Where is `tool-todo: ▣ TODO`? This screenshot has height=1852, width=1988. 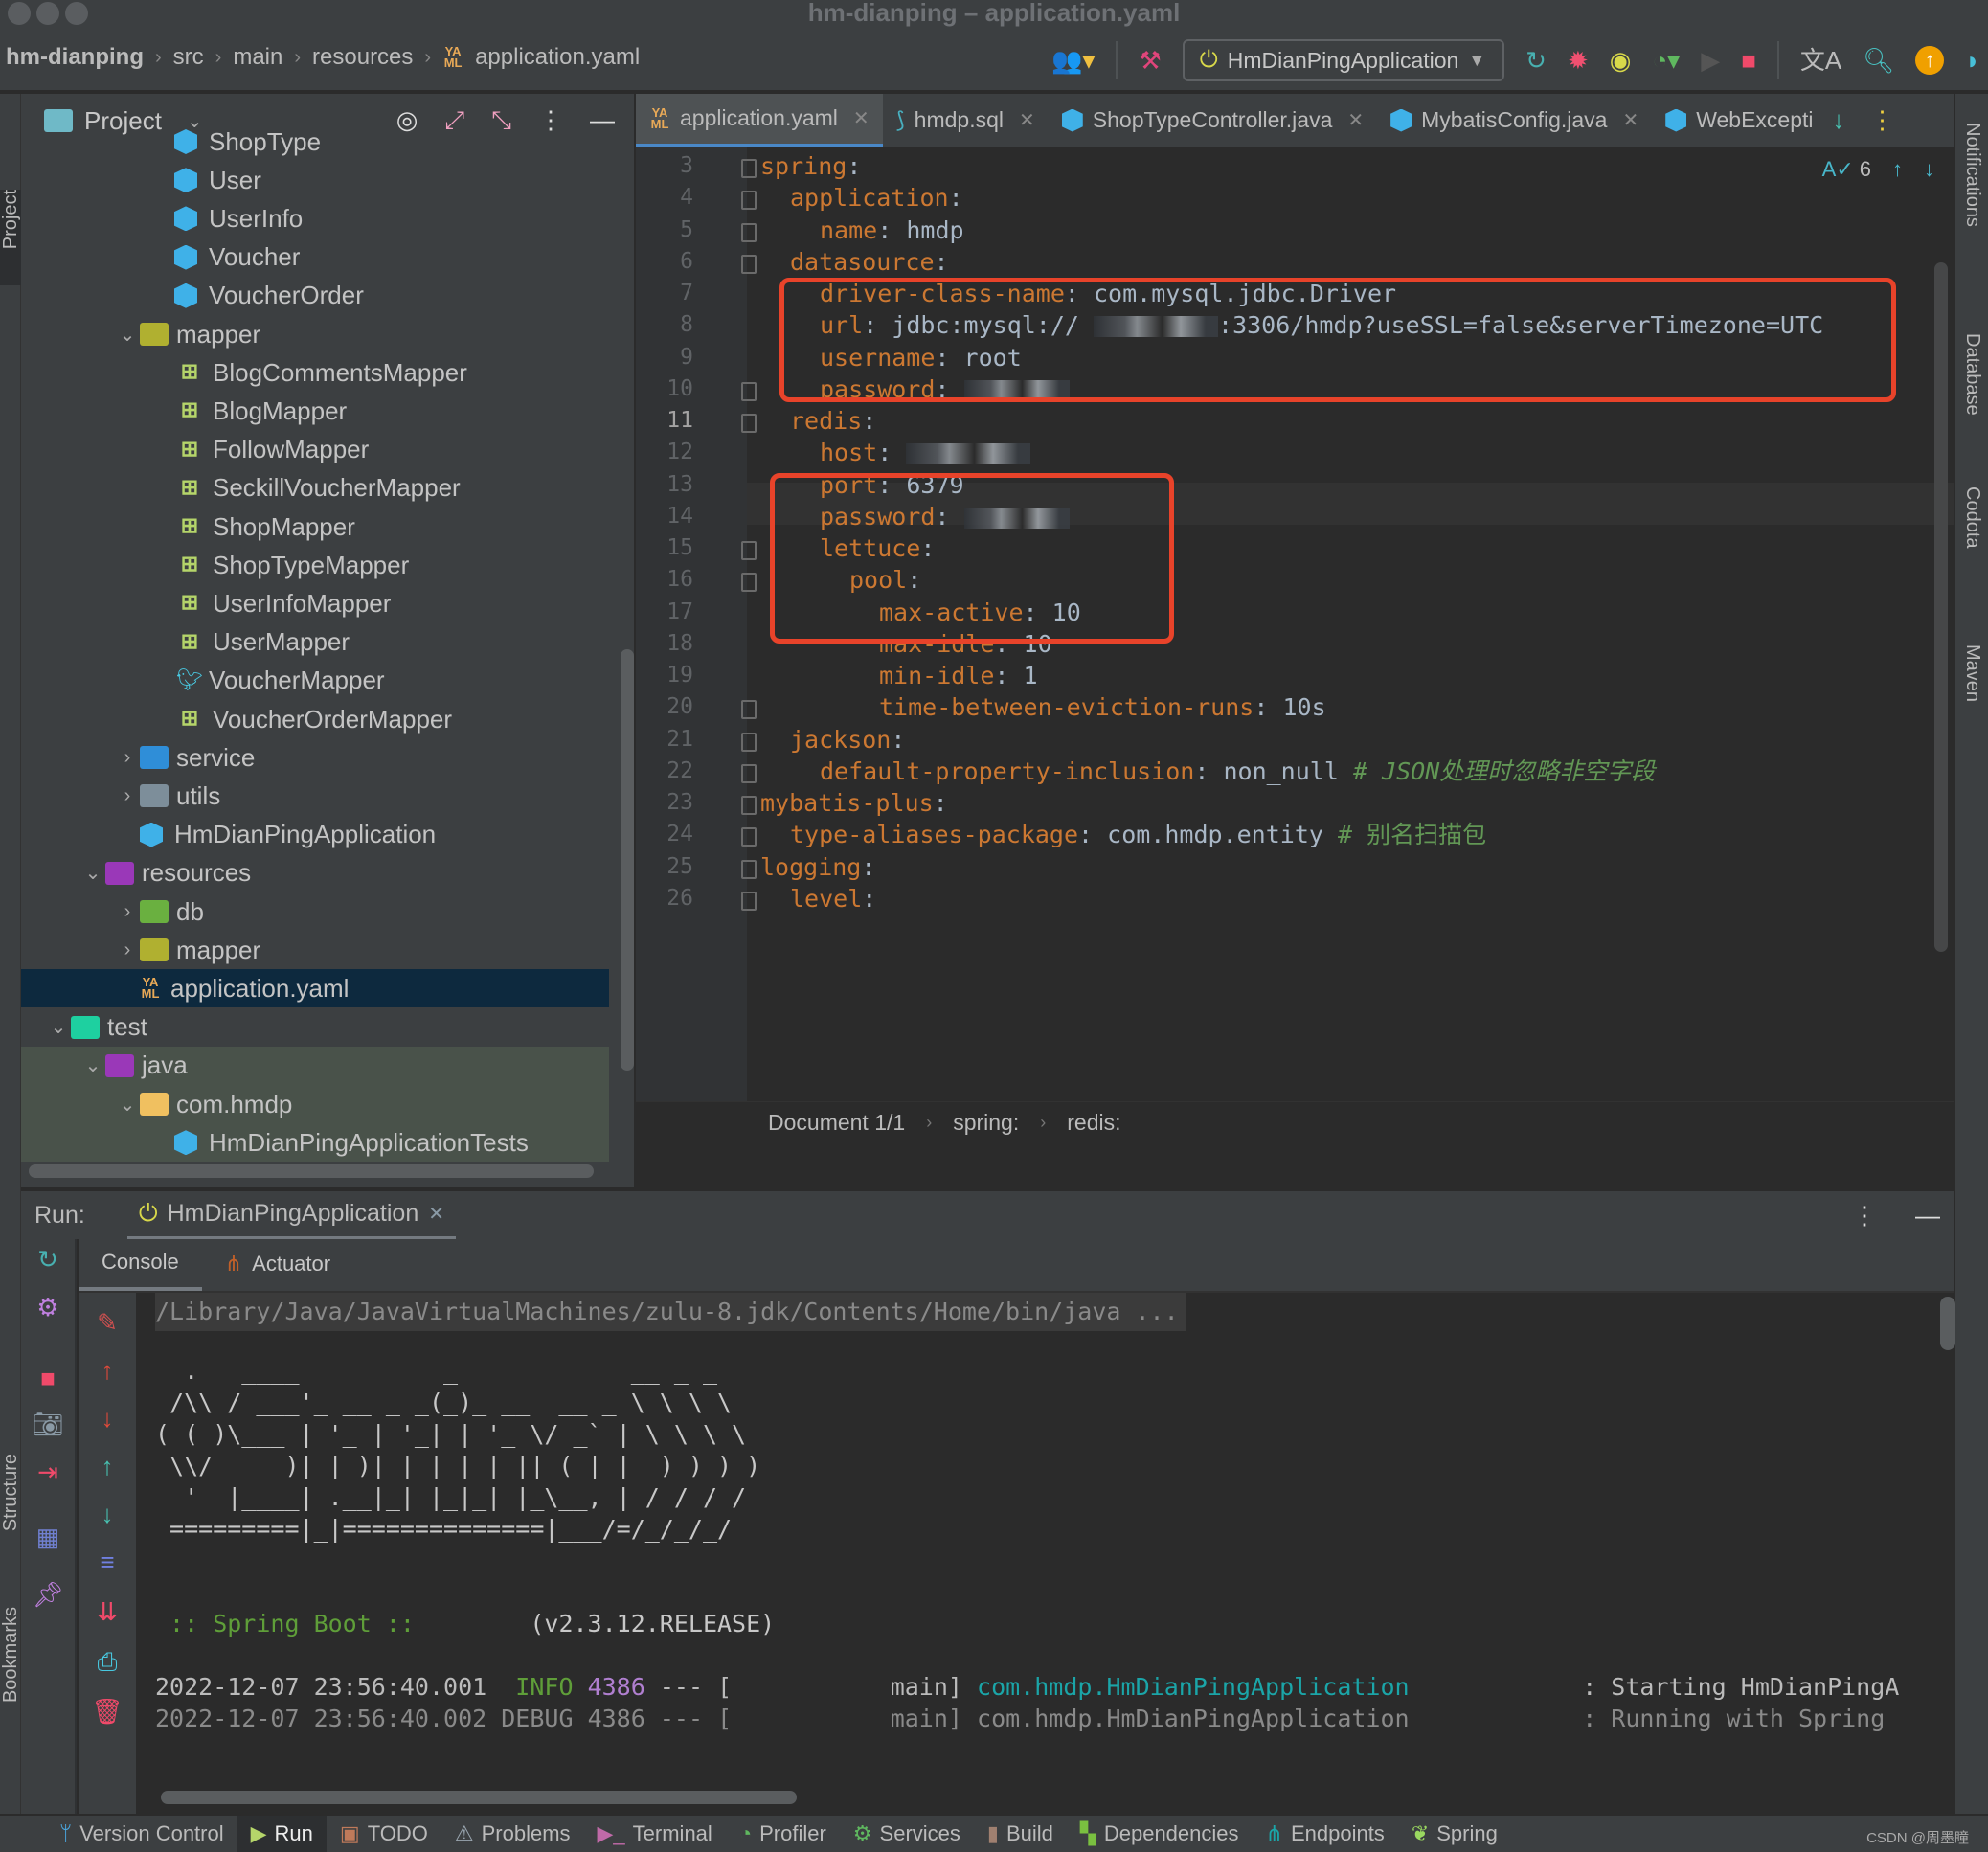
tool-todo: ▣ TODO is located at coordinates (384, 1834).